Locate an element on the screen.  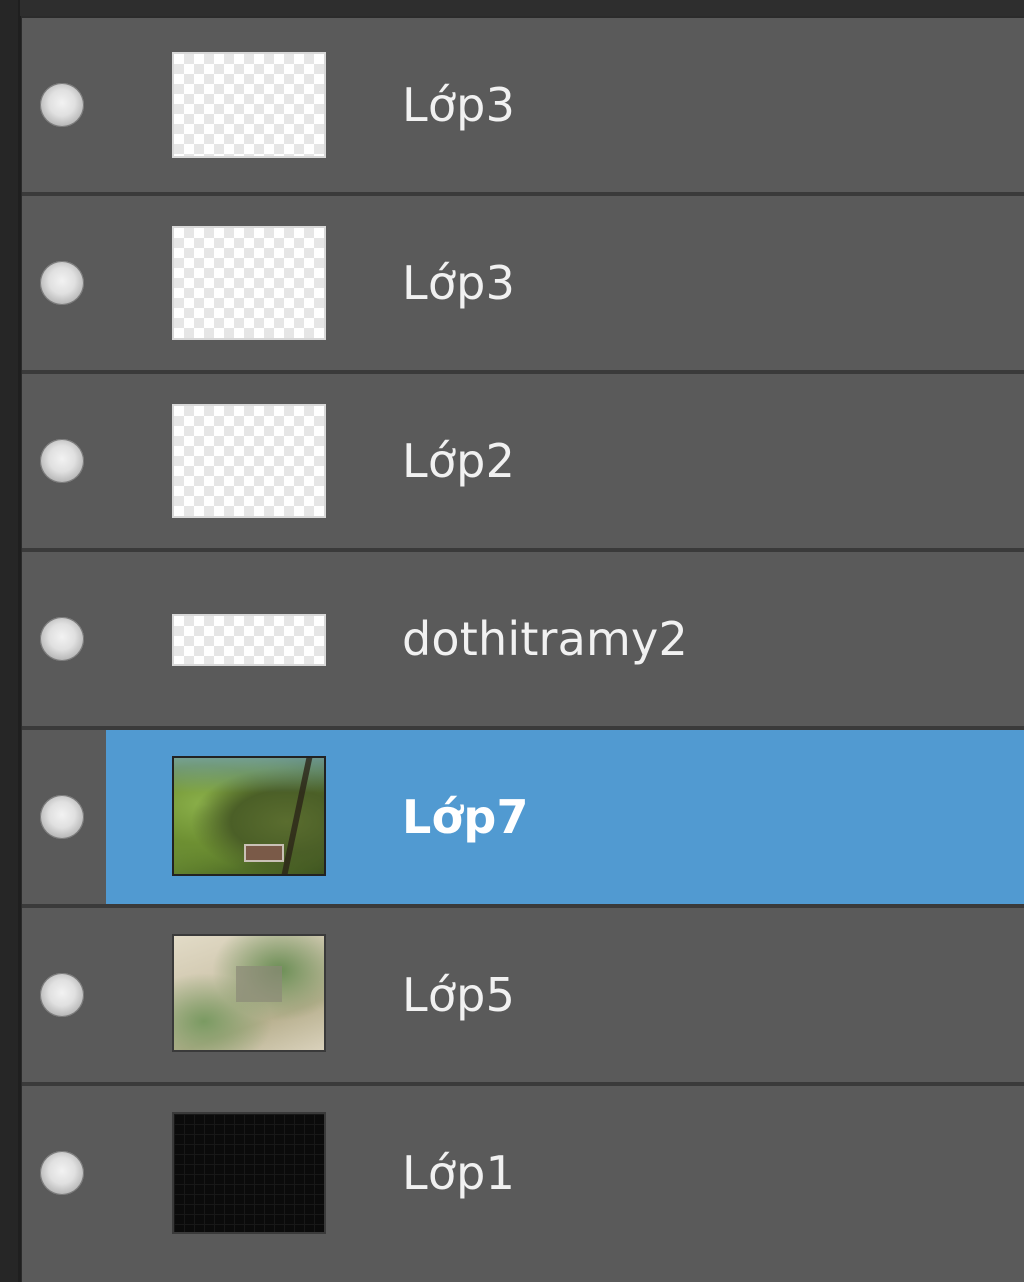
layer-name: Lớp7 is located at coordinates (465, 817).